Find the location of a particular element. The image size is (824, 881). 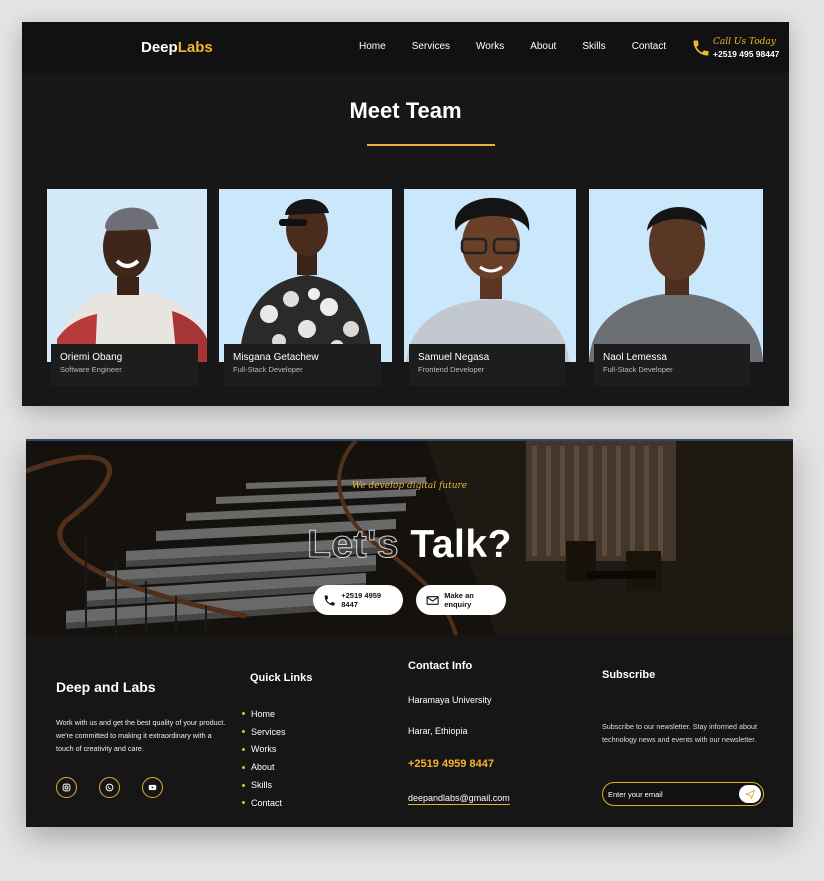

quick-link-label: Services is located at coordinates (268, 731).